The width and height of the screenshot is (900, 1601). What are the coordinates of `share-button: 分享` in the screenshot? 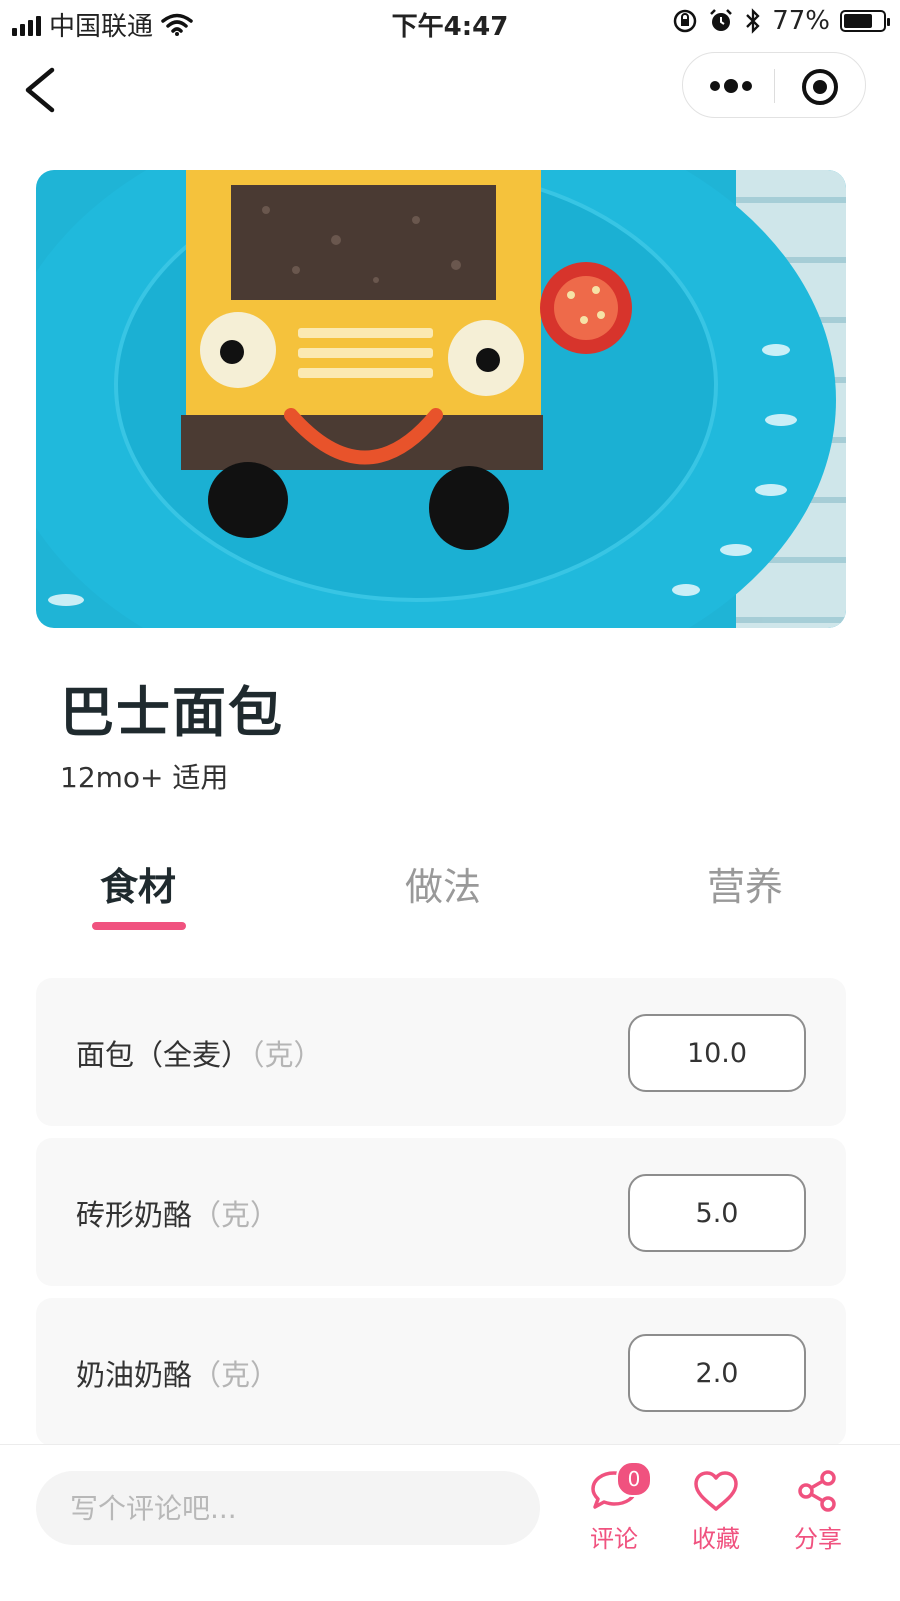 It's located at (818, 1511).